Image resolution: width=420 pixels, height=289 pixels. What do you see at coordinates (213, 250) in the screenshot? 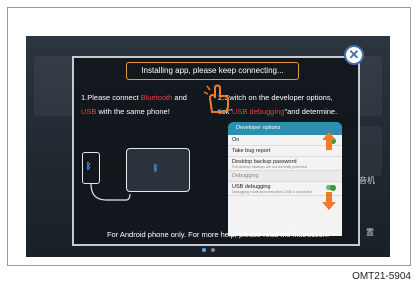
I see `page-dot` at bounding box center [213, 250].